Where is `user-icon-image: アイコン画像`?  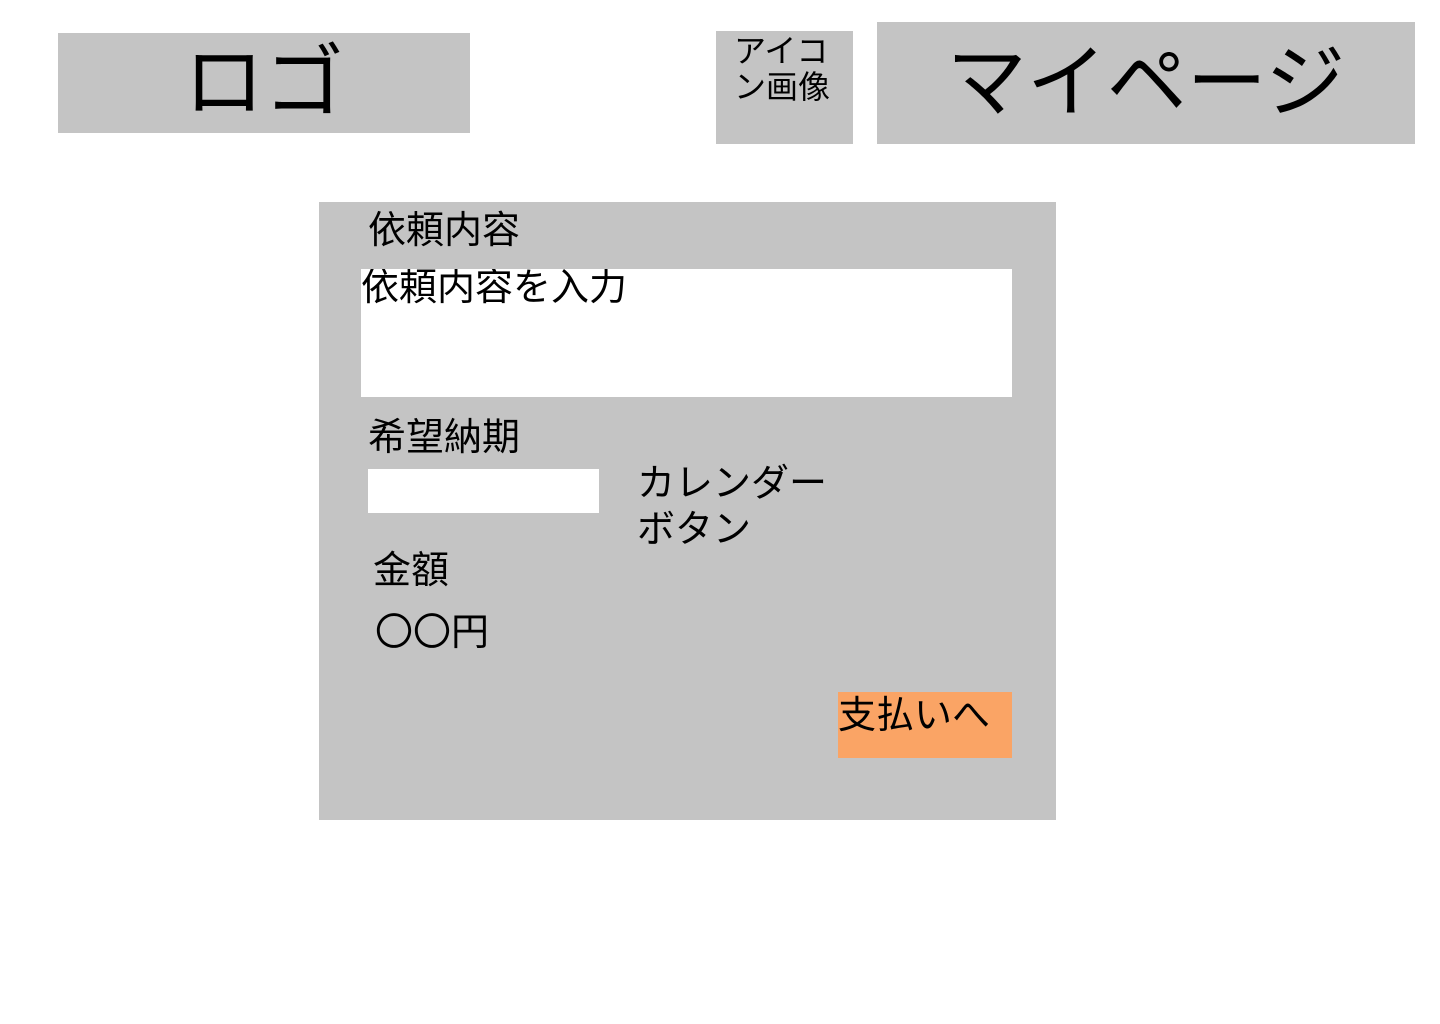
user-icon-image: アイコン画像 is located at coordinates (784, 87).